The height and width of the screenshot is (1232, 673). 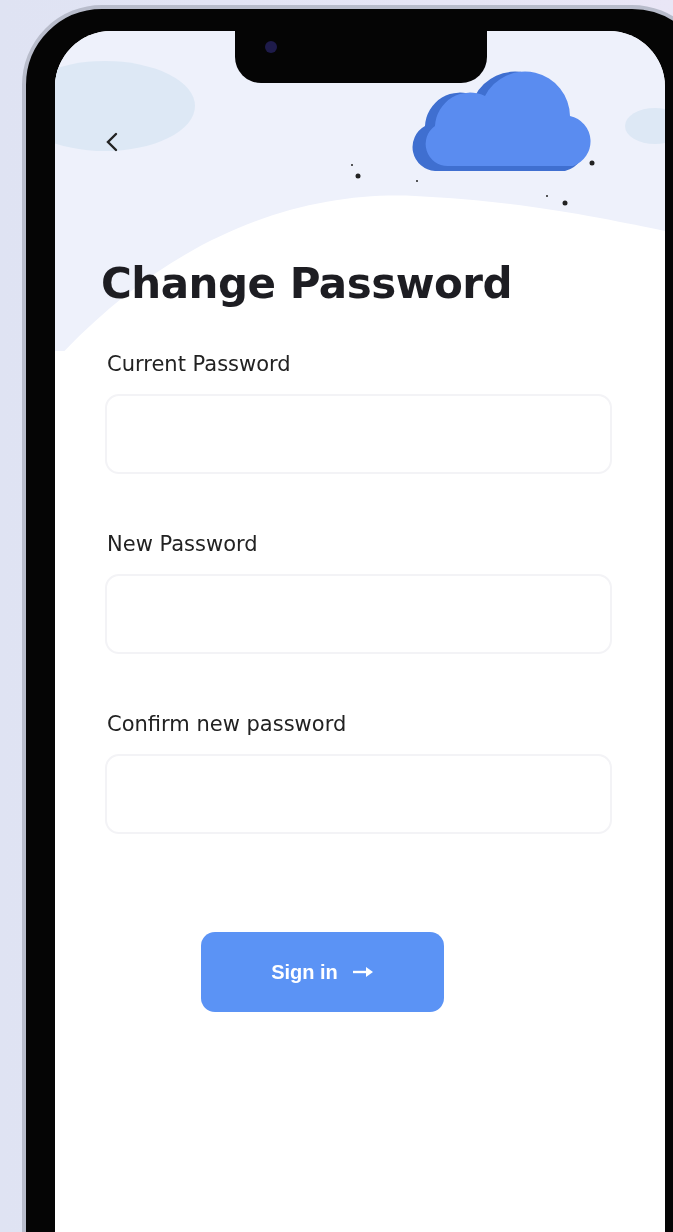 What do you see at coordinates (307, 283) in the screenshot?
I see `page-title: Change Password` at bounding box center [307, 283].